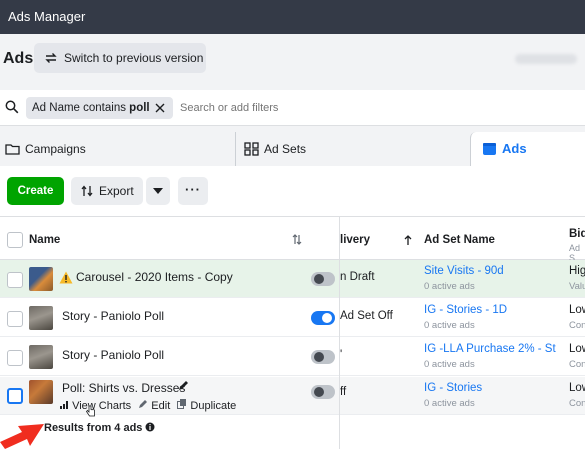  What do you see at coordinates (154, 277) in the screenshot?
I see `ad-name: Carousel - 2020 Items - Copy` at bounding box center [154, 277].